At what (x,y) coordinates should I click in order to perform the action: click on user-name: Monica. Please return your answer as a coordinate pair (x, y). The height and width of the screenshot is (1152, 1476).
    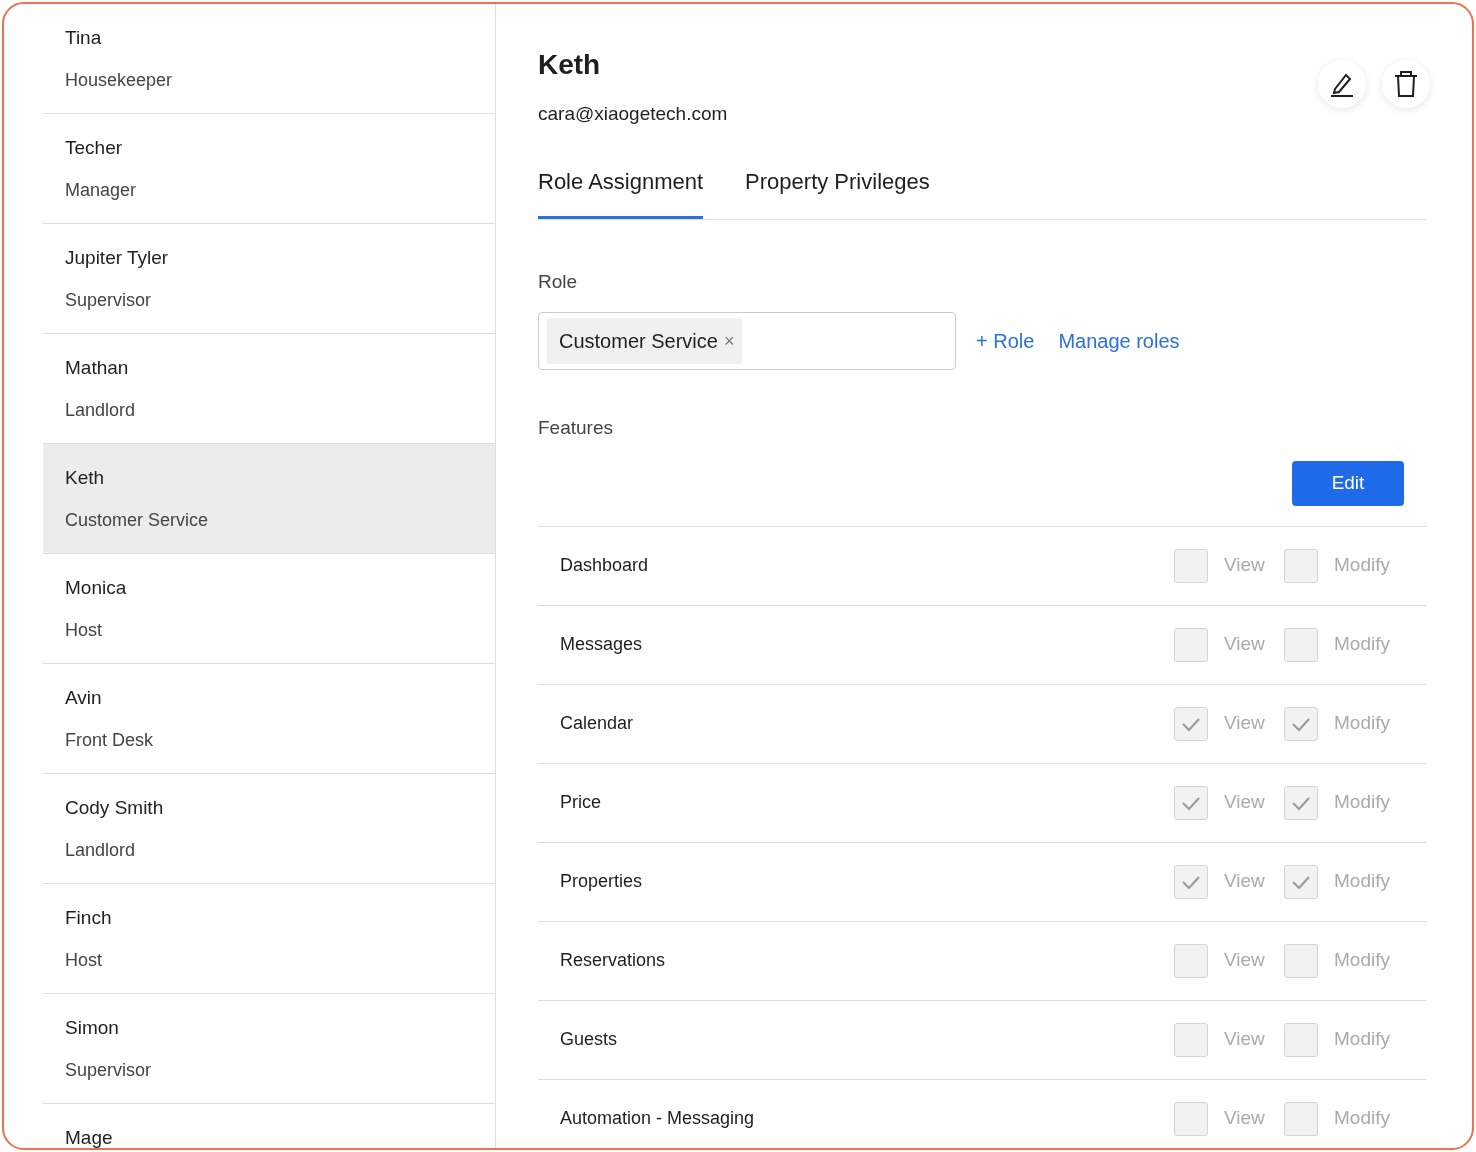
    Looking at the image, I should click on (96, 588).